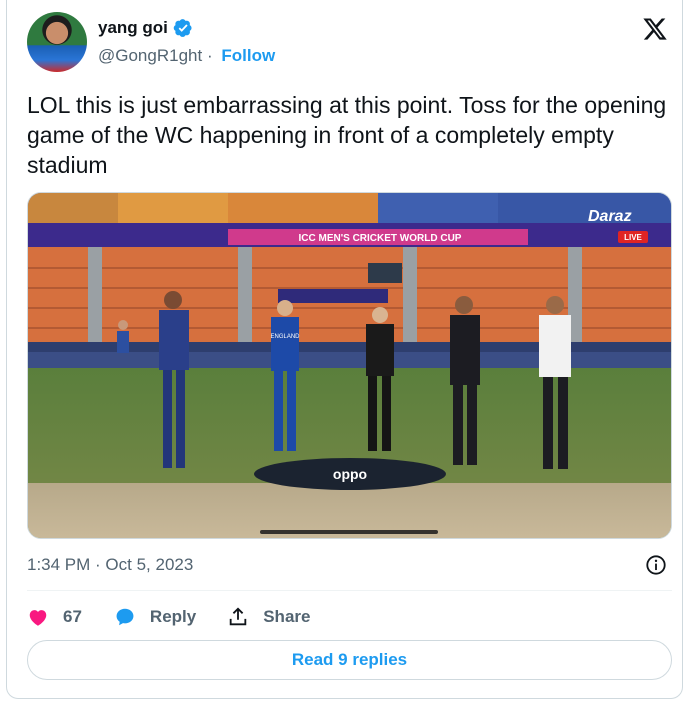 This screenshot has width=687, height=701. I want to click on author-display-name: yang goi, so click(133, 28).